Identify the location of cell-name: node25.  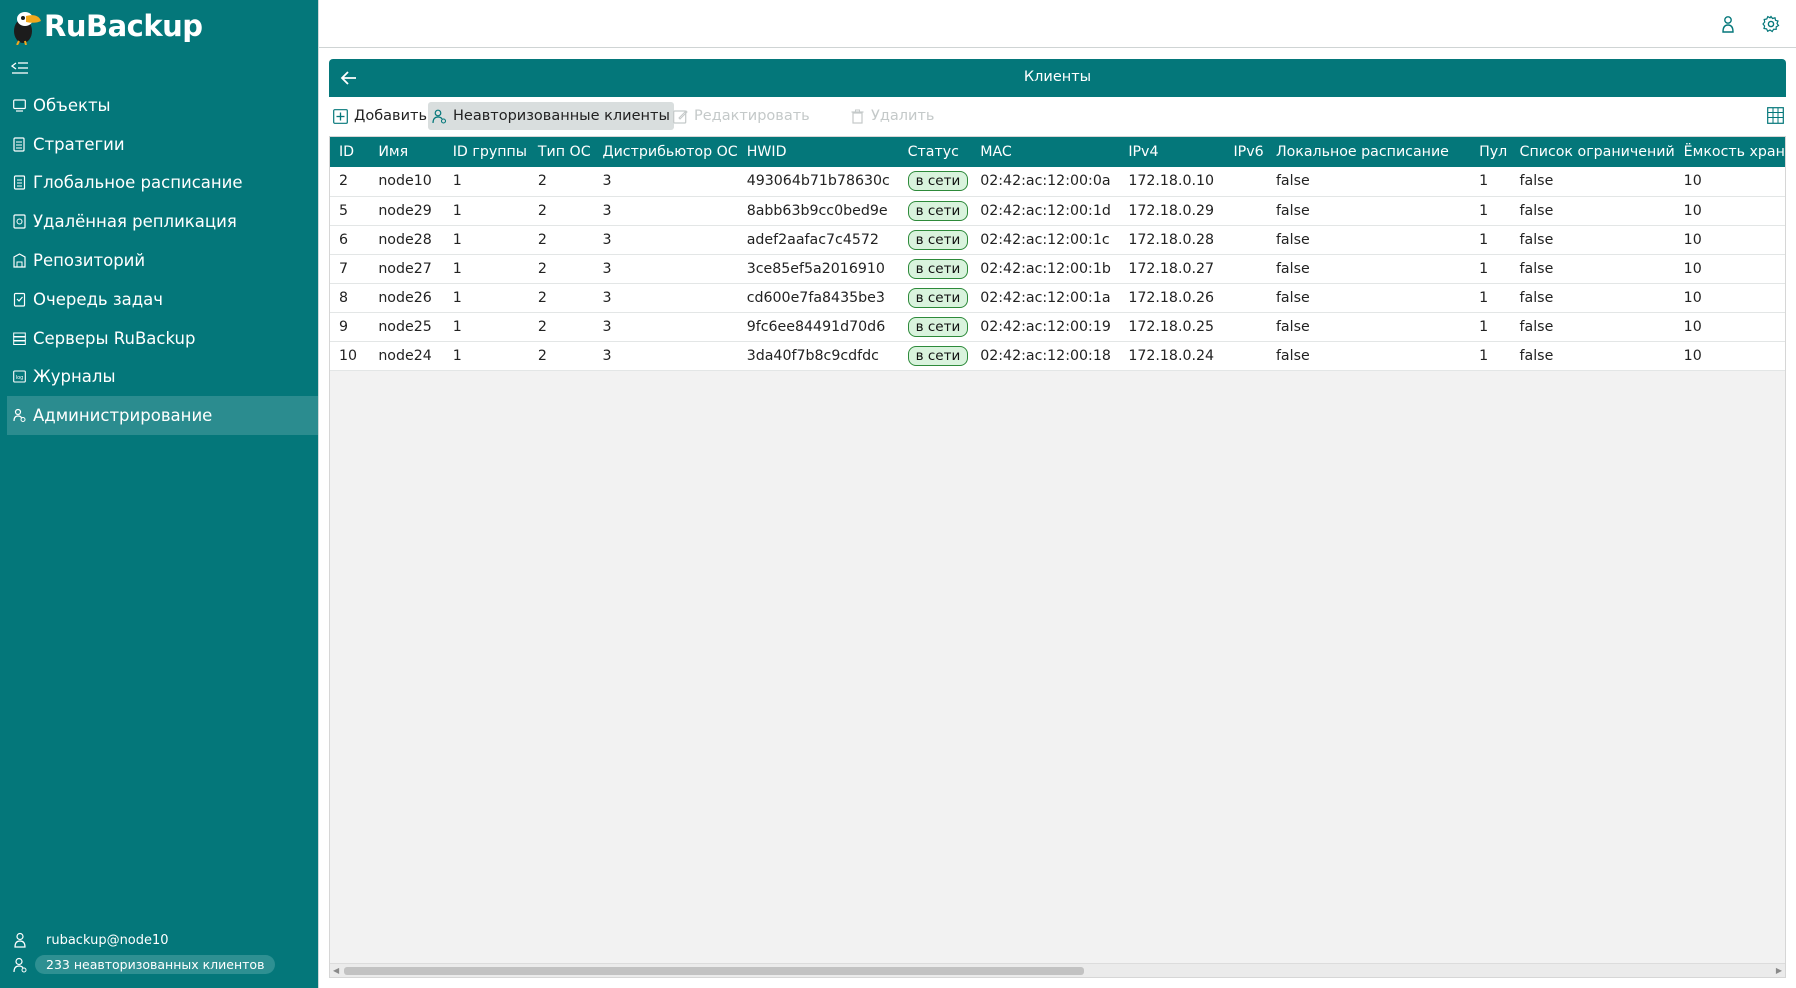
(405, 326).